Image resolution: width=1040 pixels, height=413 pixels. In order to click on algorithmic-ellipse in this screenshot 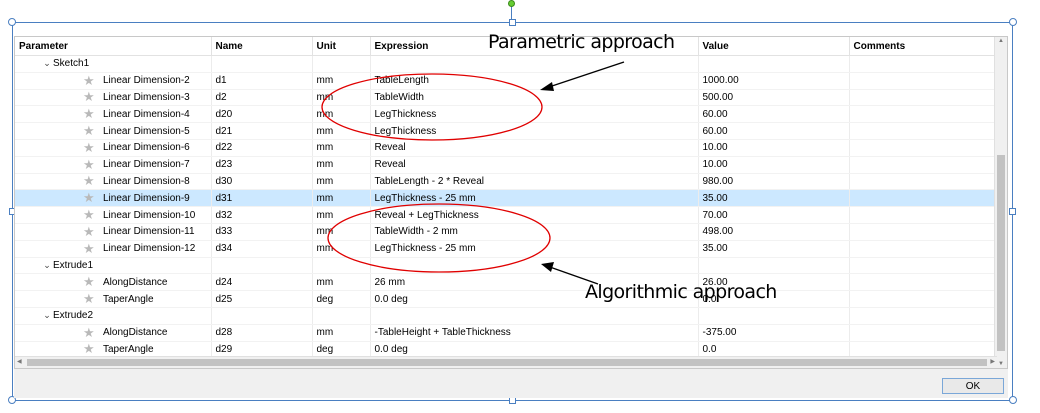, I will do `click(439, 238)`.